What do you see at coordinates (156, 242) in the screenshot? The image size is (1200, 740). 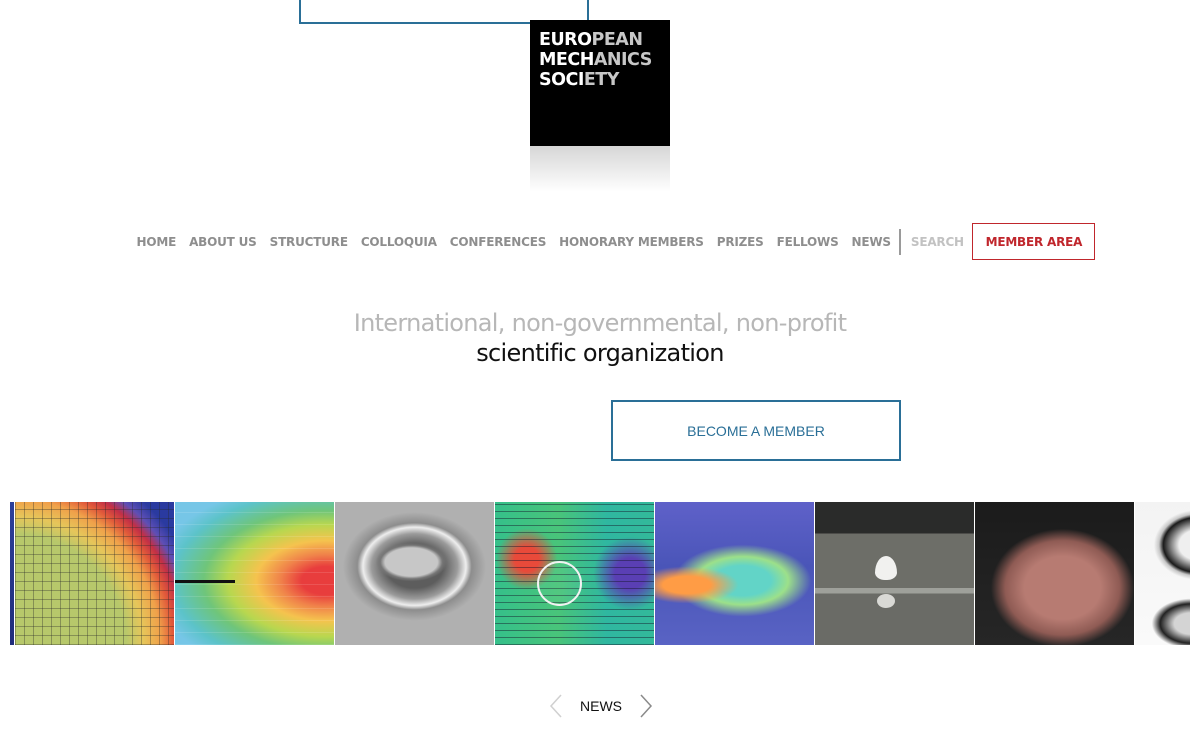 I see `nav-item-home: HOME` at bounding box center [156, 242].